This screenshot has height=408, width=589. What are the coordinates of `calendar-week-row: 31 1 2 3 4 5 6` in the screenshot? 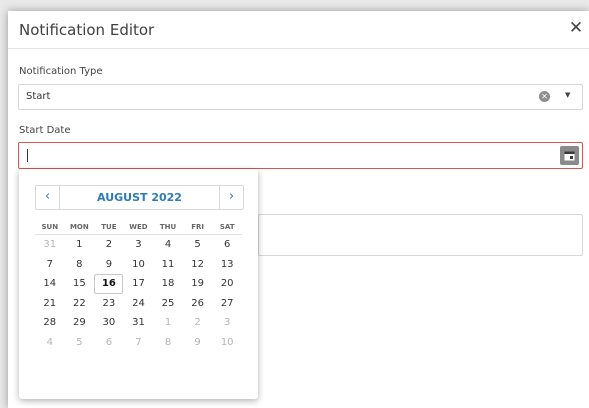 It's located at (138, 245).